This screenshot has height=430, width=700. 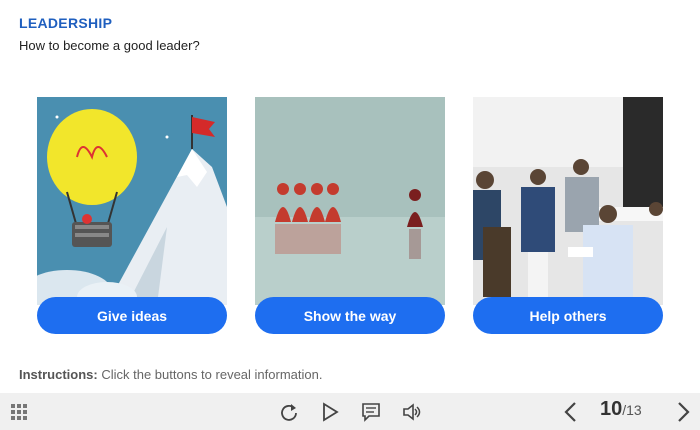 What do you see at coordinates (571, 412) in the screenshot?
I see `prev-icon` at bounding box center [571, 412].